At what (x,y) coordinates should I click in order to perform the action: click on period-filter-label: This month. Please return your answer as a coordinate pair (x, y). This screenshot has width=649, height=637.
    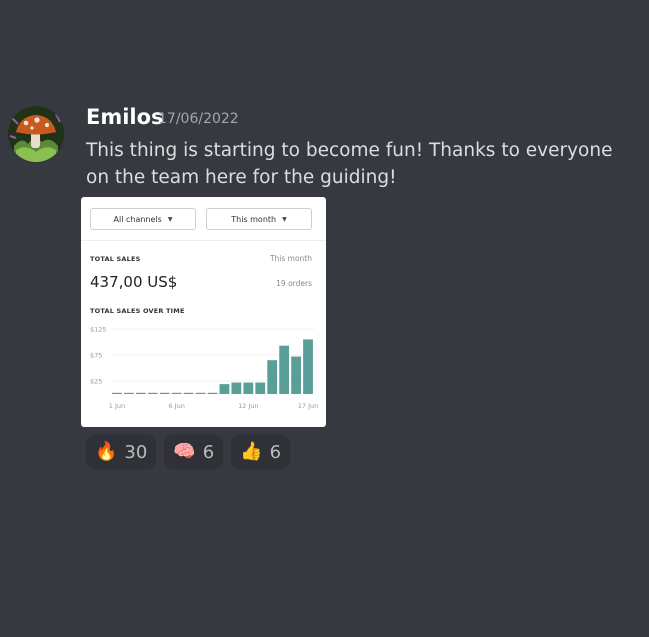
    Looking at the image, I should click on (254, 219).